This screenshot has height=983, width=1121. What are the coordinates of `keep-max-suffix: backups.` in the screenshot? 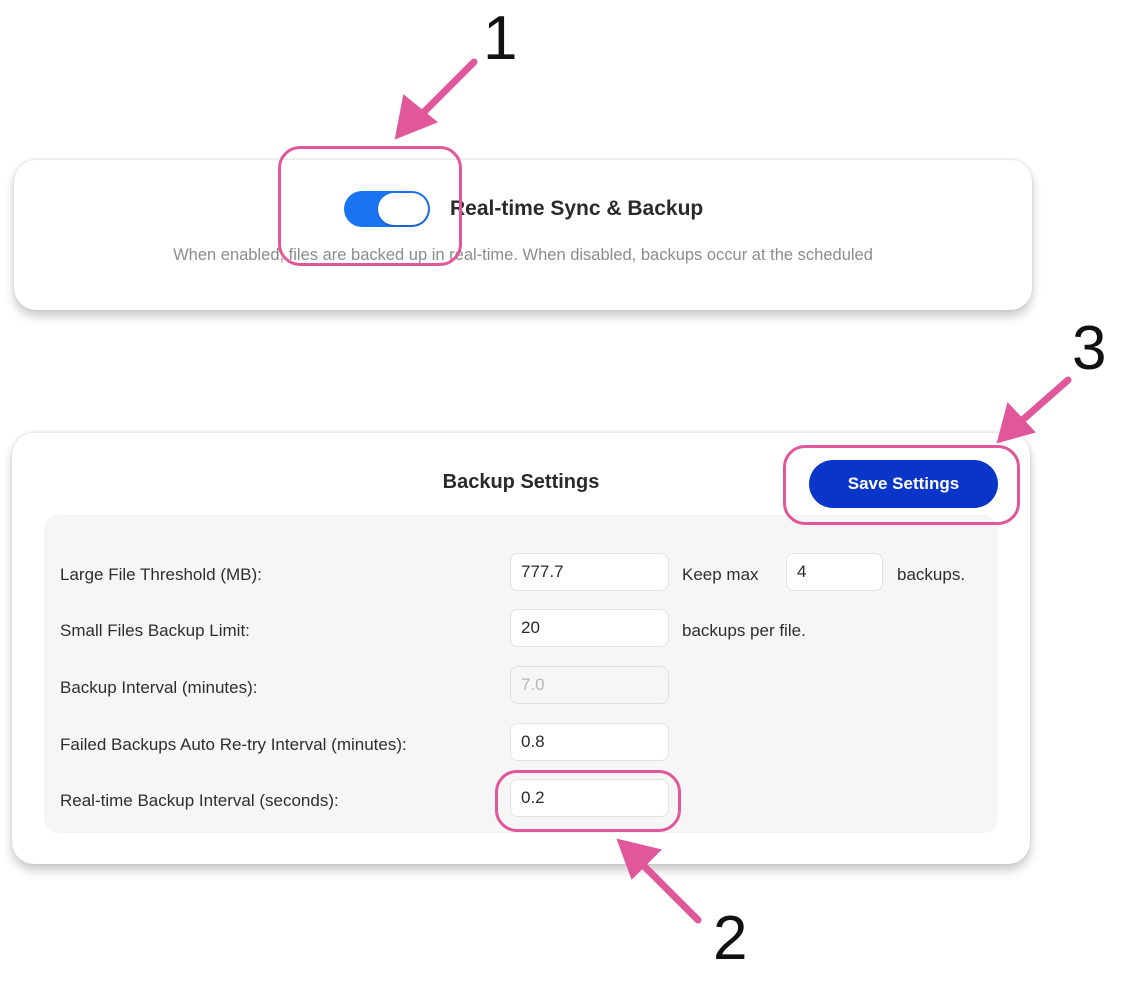 It's located at (931, 574).